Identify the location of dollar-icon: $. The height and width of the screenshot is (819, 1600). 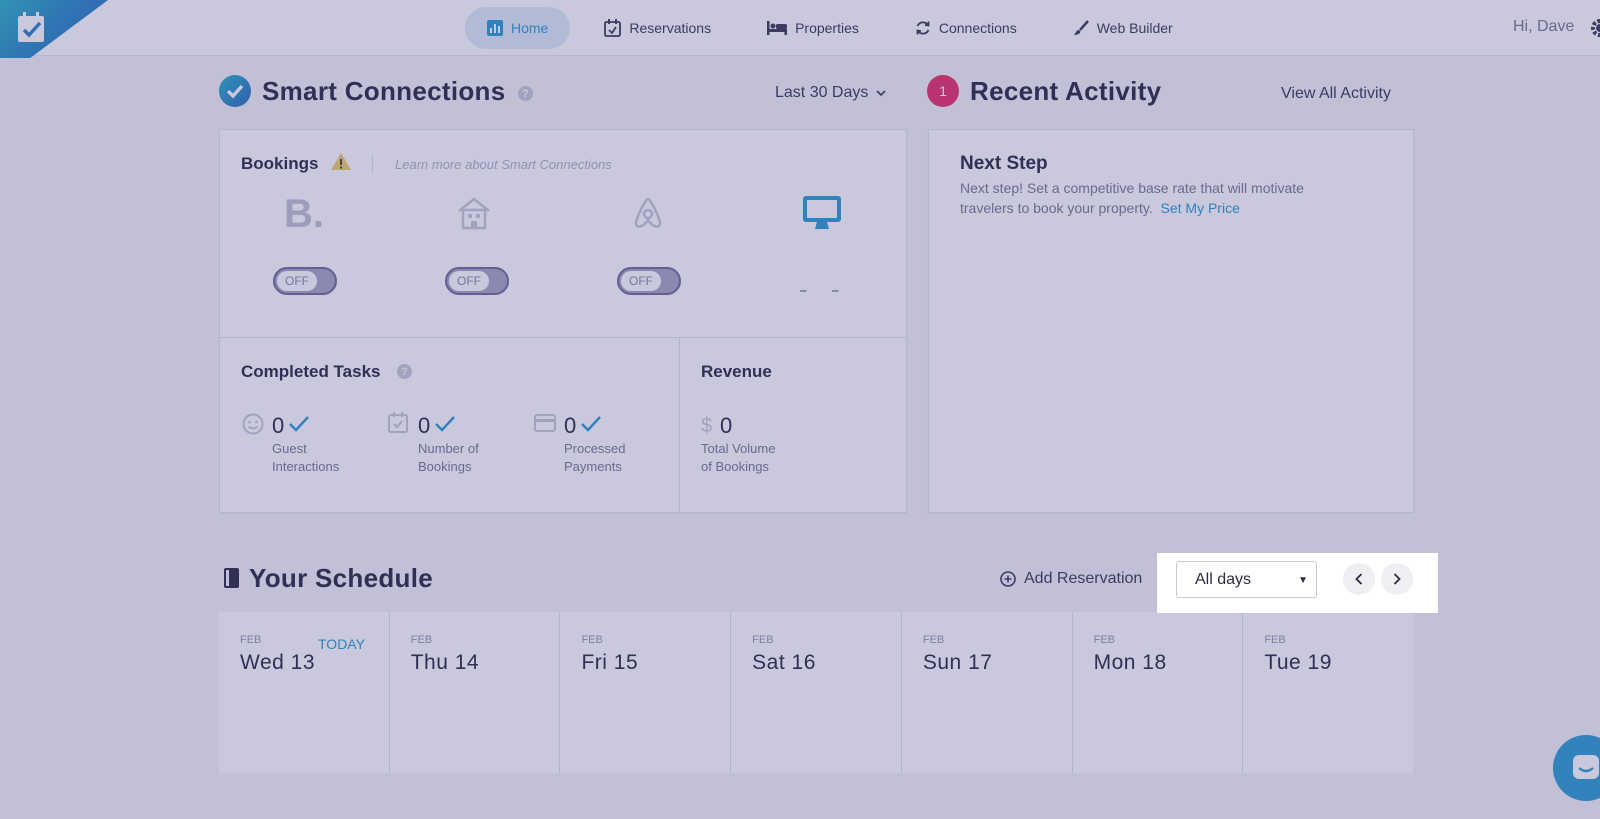
(707, 426).